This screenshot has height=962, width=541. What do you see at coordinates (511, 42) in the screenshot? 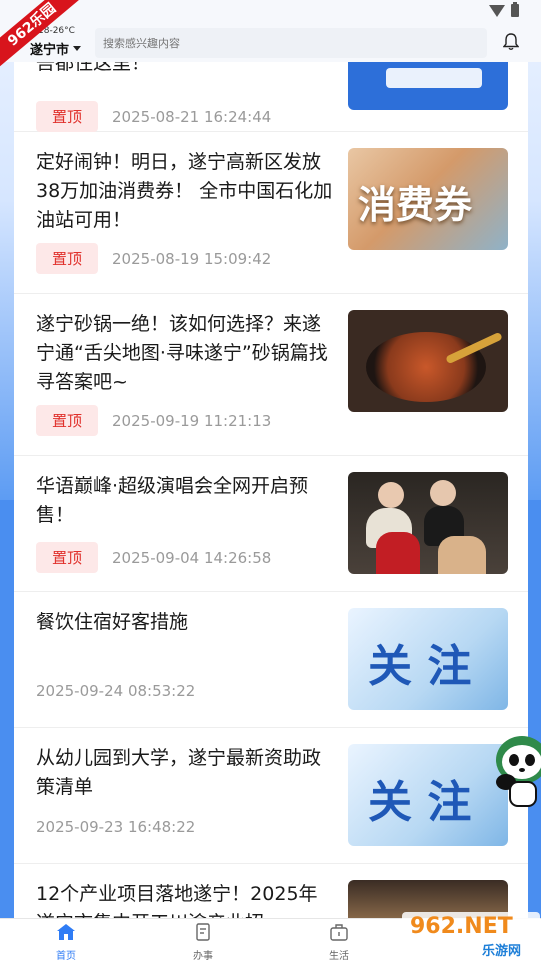
I see `bell-icon` at bounding box center [511, 42].